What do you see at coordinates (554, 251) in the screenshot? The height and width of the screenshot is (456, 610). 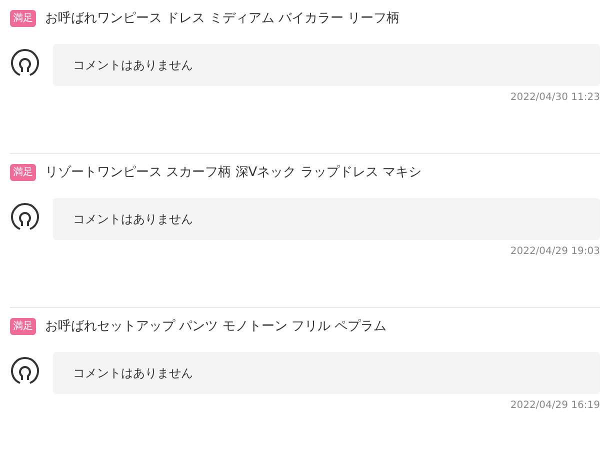 I see `review-date: 2022/04/29 19:03` at bounding box center [554, 251].